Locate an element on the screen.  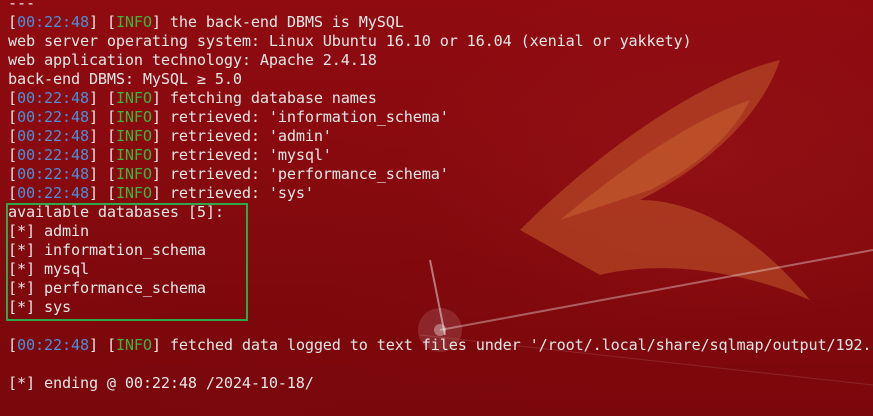
log-message: retrieved: 'performance_schema' is located at coordinates (304, 174).